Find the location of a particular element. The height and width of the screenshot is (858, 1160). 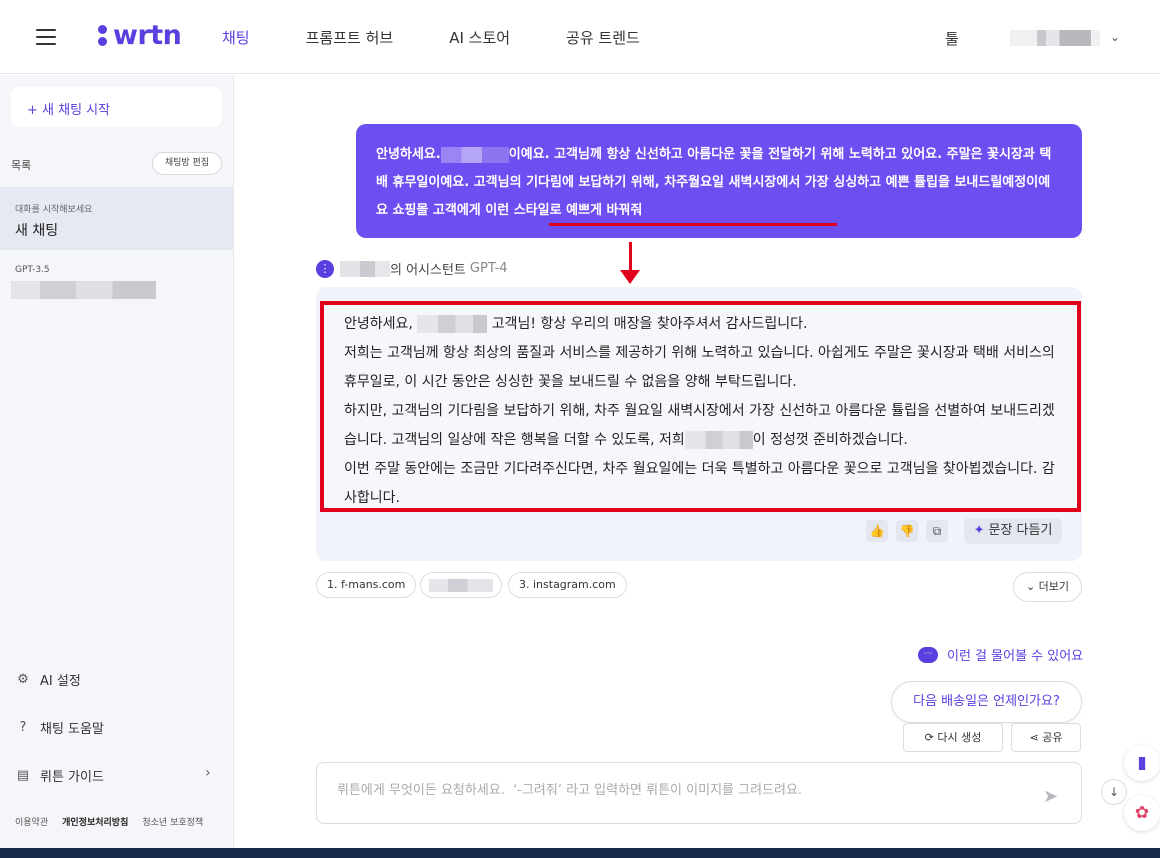

ai-settings-label: AI 설정 is located at coordinates (60, 681).